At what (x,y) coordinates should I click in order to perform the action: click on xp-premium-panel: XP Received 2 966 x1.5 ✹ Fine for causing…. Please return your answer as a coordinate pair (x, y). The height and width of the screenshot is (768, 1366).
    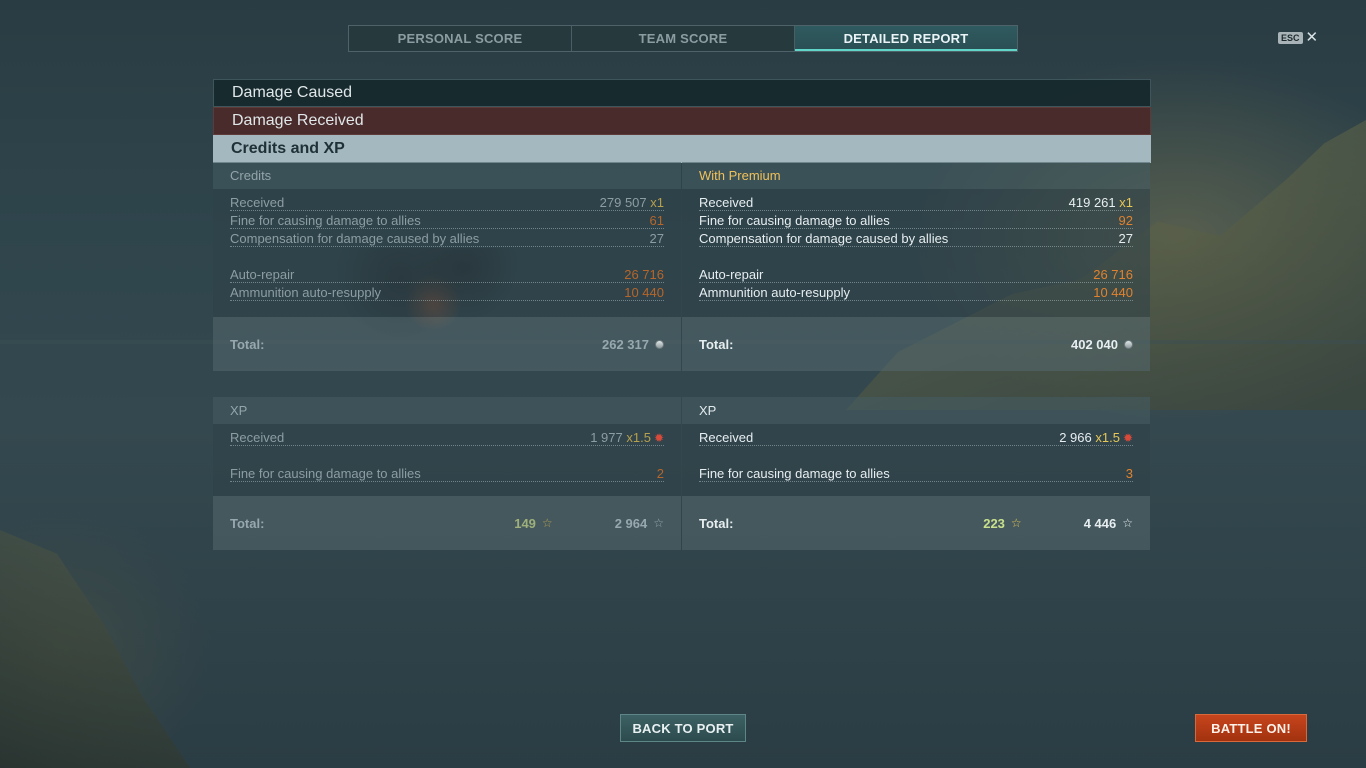
    Looking at the image, I should click on (916, 473).